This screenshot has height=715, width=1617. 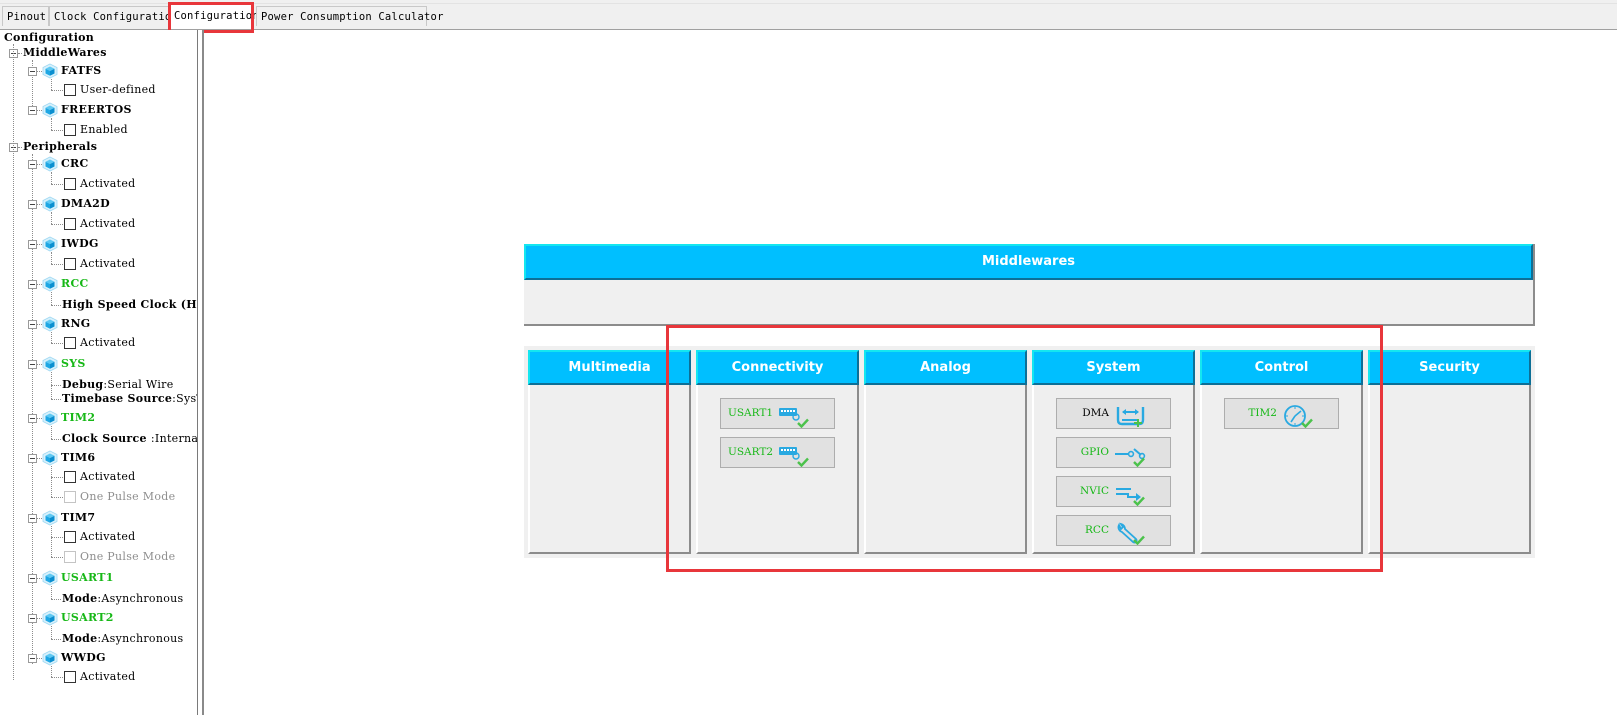 What do you see at coordinates (214, 16) in the screenshot?
I see `tab-configuration: Configuration` at bounding box center [214, 16].